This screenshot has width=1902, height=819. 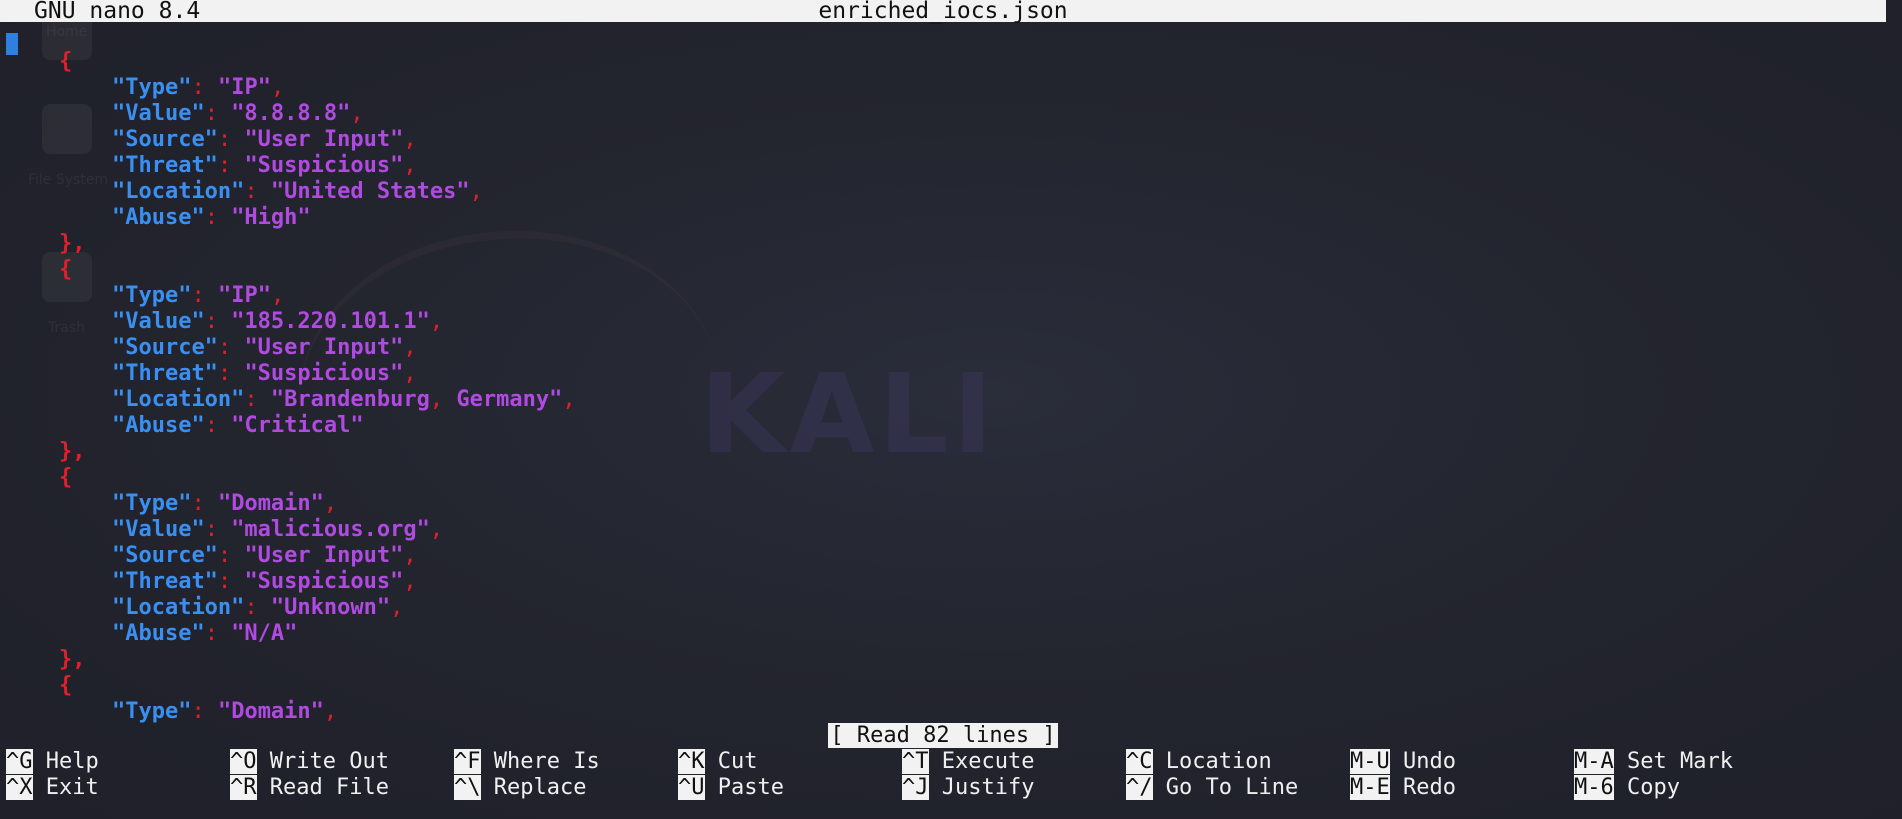 What do you see at coordinates (1370, 787) in the screenshot?
I see `shortcut-key: M-E` at bounding box center [1370, 787].